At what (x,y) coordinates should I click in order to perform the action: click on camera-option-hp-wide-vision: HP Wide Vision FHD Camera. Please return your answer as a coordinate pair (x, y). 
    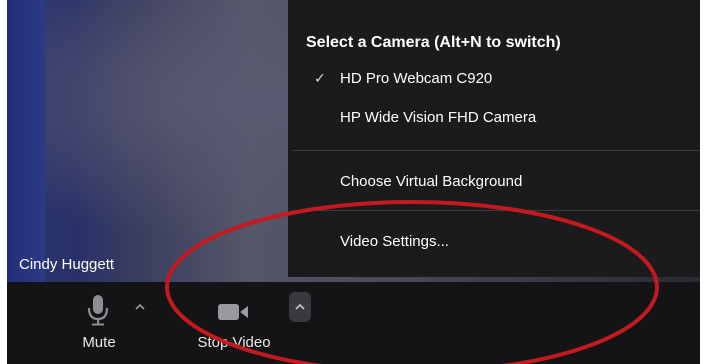
    Looking at the image, I should click on (438, 117).